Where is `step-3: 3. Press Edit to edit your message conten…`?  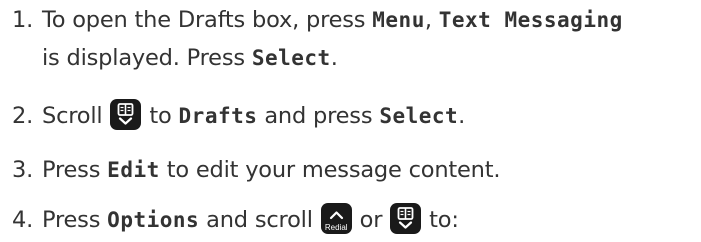 step-3: 3. Press Edit to edit your message conten… is located at coordinates (250, 170).